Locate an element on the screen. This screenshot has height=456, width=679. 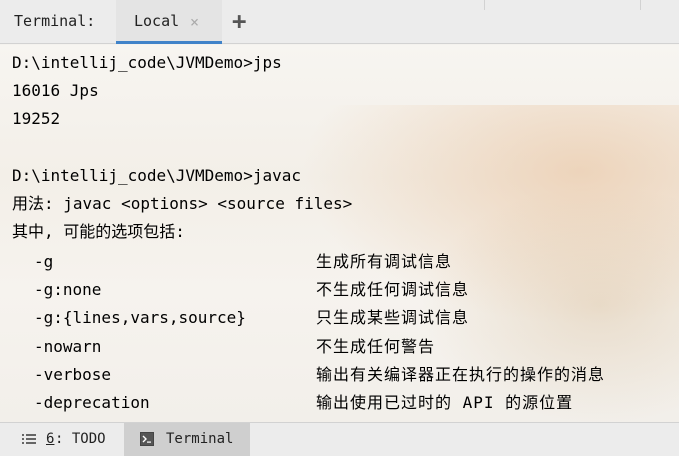
terminal-button: Terminal is located at coordinates (187, 439).